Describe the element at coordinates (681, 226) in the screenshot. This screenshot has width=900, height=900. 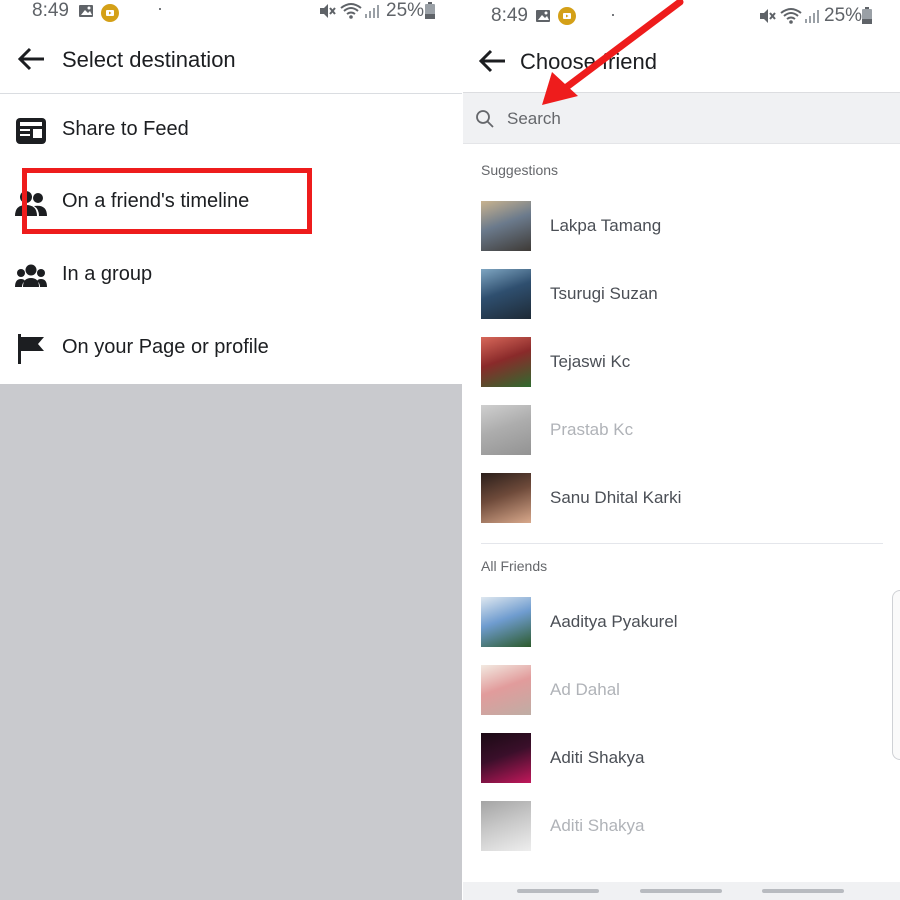
I see `friend-row: Lakpa Tamang` at that location.